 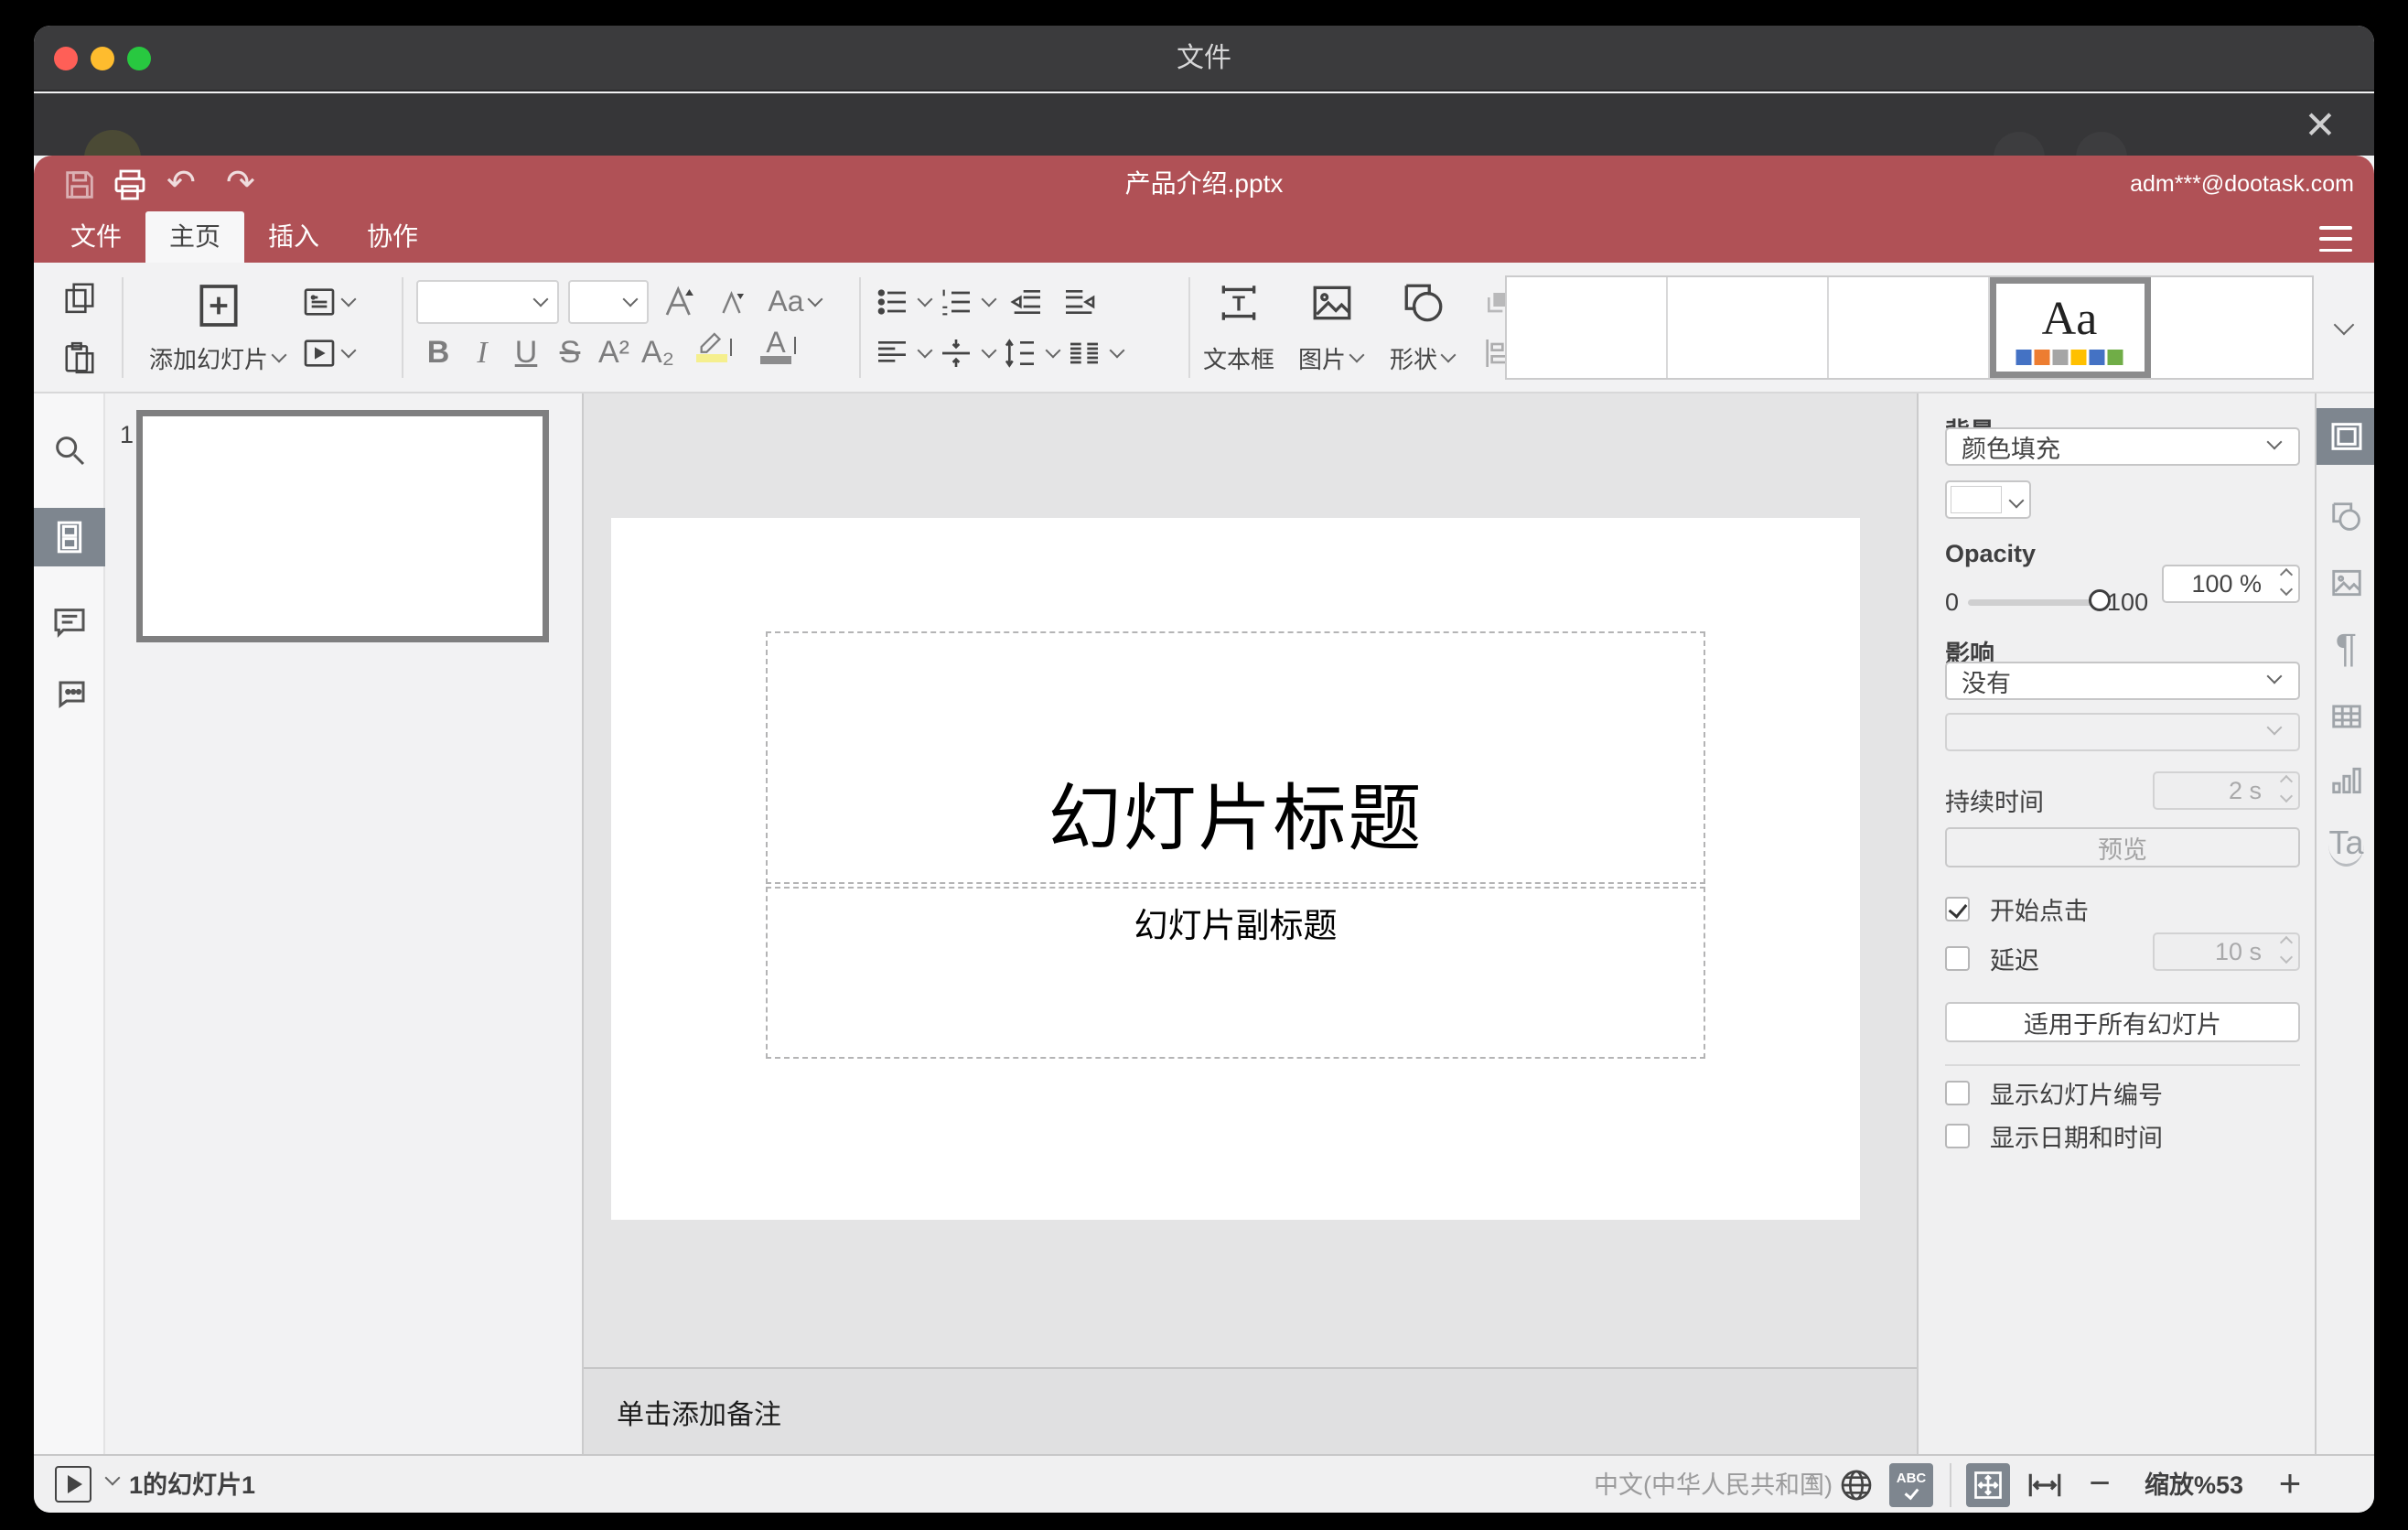 I want to click on theme-gallery-more-button, so click(x=2343, y=327).